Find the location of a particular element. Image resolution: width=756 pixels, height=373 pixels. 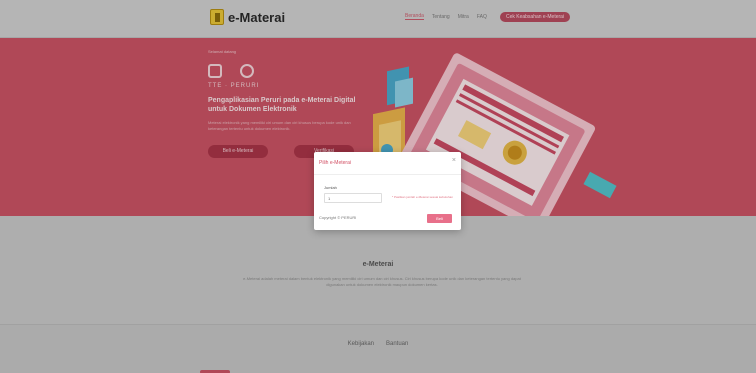

modal-title: Pilih e-Meterai is located at coordinates (335, 163).